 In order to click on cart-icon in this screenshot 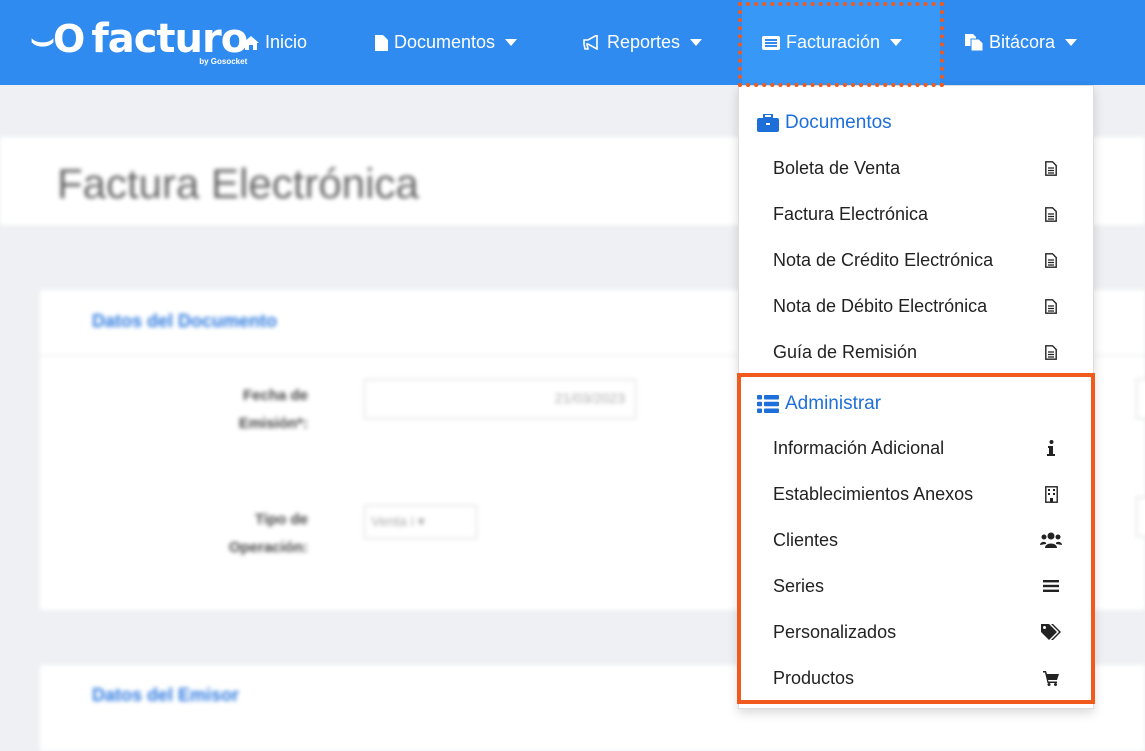, I will do `click(1051, 678)`.